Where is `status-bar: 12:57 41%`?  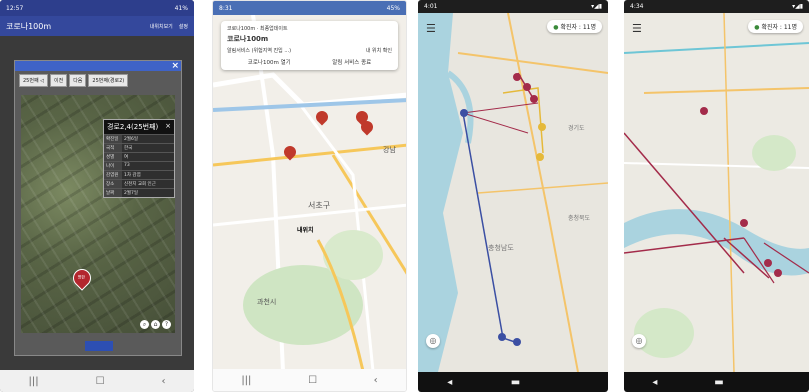 status-bar: 12:57 41% is located at coordinates (97, 8).